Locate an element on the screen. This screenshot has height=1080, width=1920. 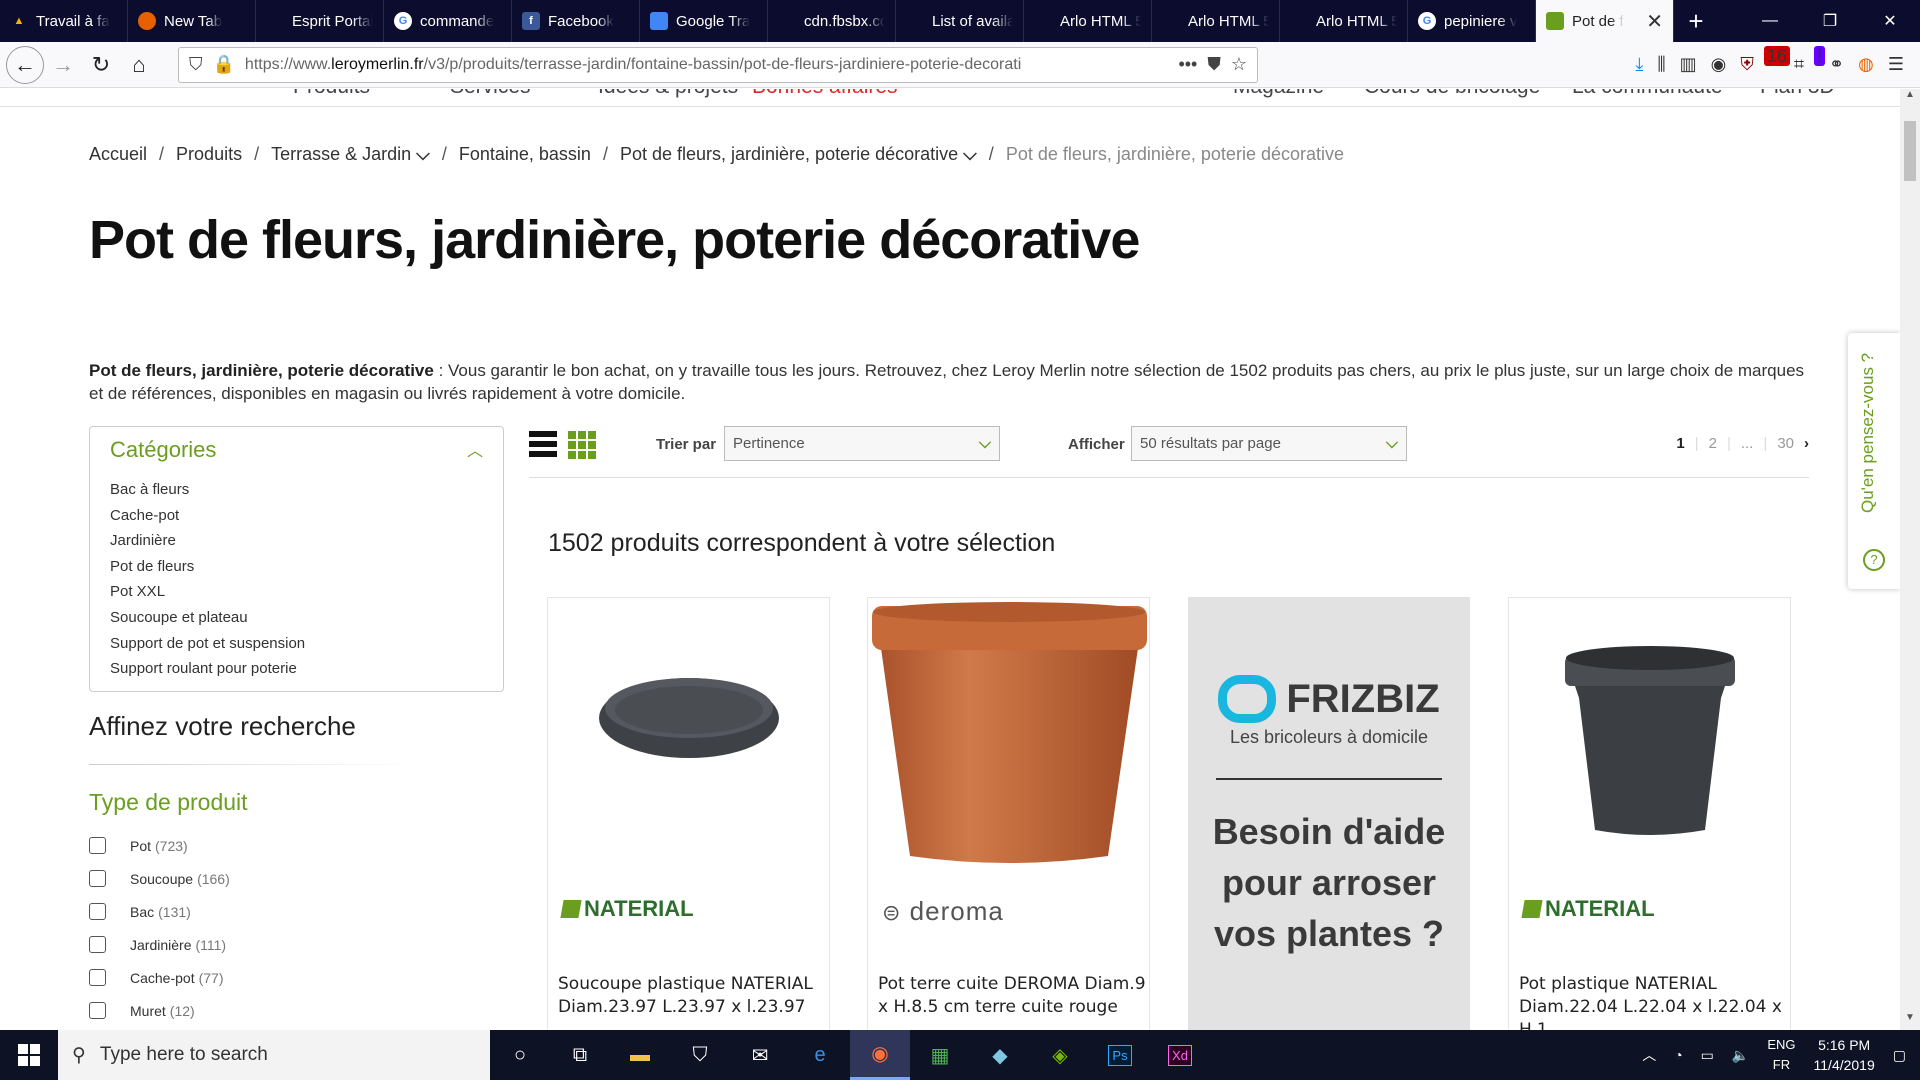
reload-button: ↻ is located at coordinates (101, 65).